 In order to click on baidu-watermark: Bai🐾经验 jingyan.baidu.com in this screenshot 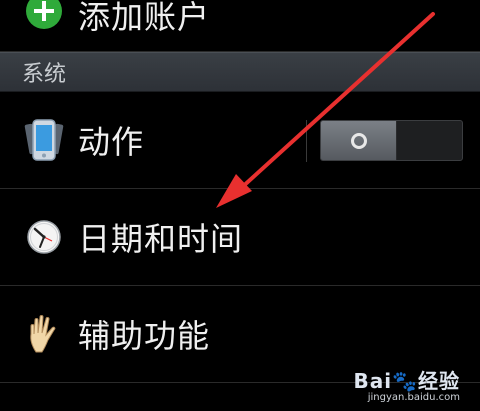, I will do `click(406, 384)`.